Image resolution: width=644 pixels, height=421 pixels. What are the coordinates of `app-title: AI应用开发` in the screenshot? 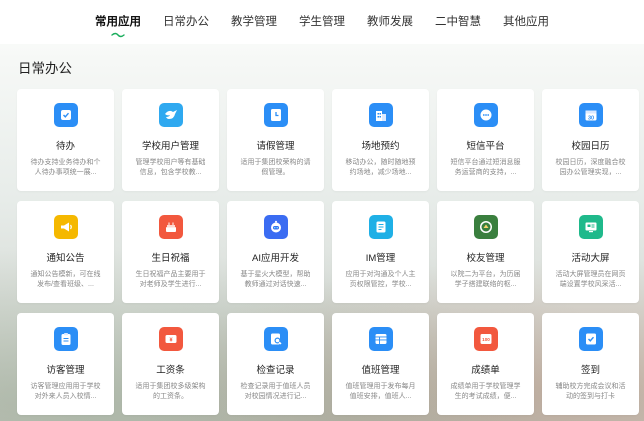 It's located at (275, 258).